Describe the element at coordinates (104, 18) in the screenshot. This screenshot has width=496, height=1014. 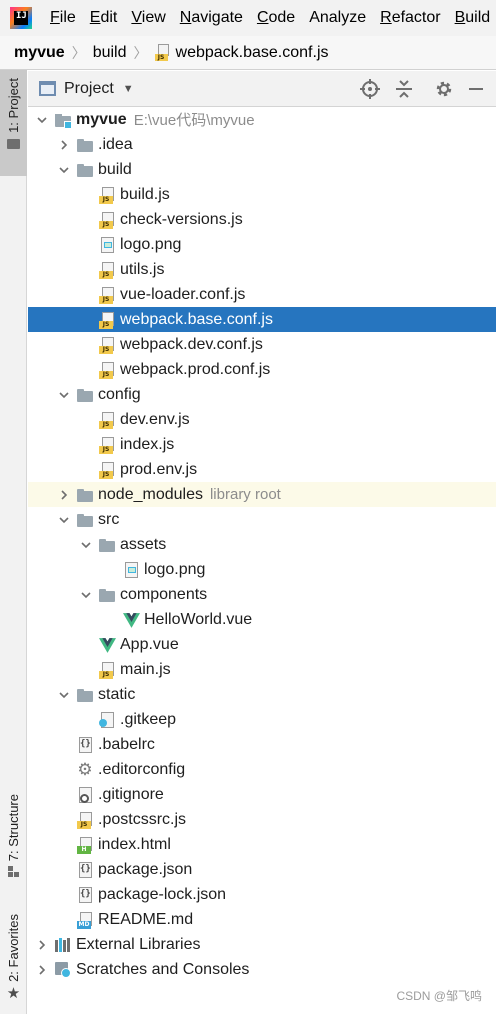
I see `menu-item: Edit` at that location.